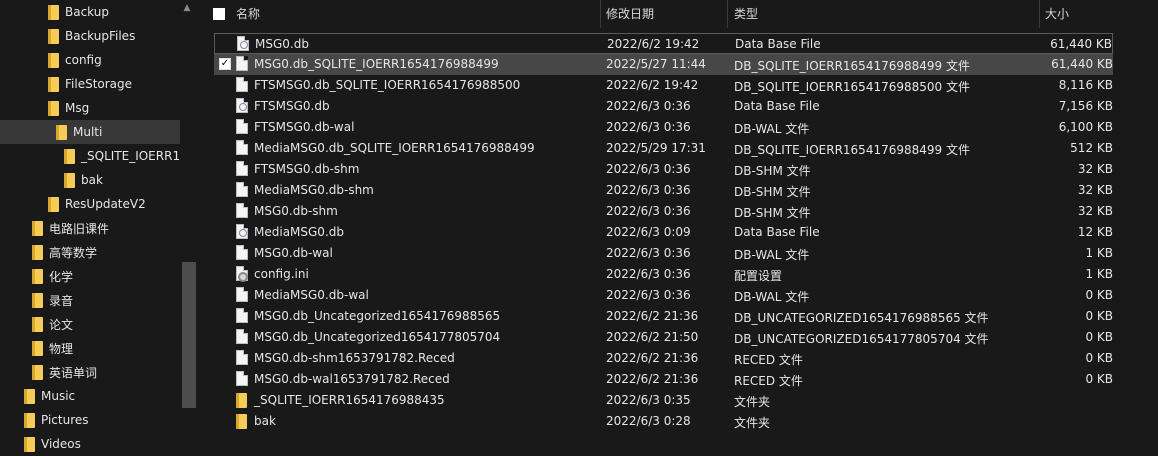 This screenshot has height=456, width=1158. I want to click on file-name: MediaMSG0.db_SQLITE_IOERR1654176988499, so click(394, 148).